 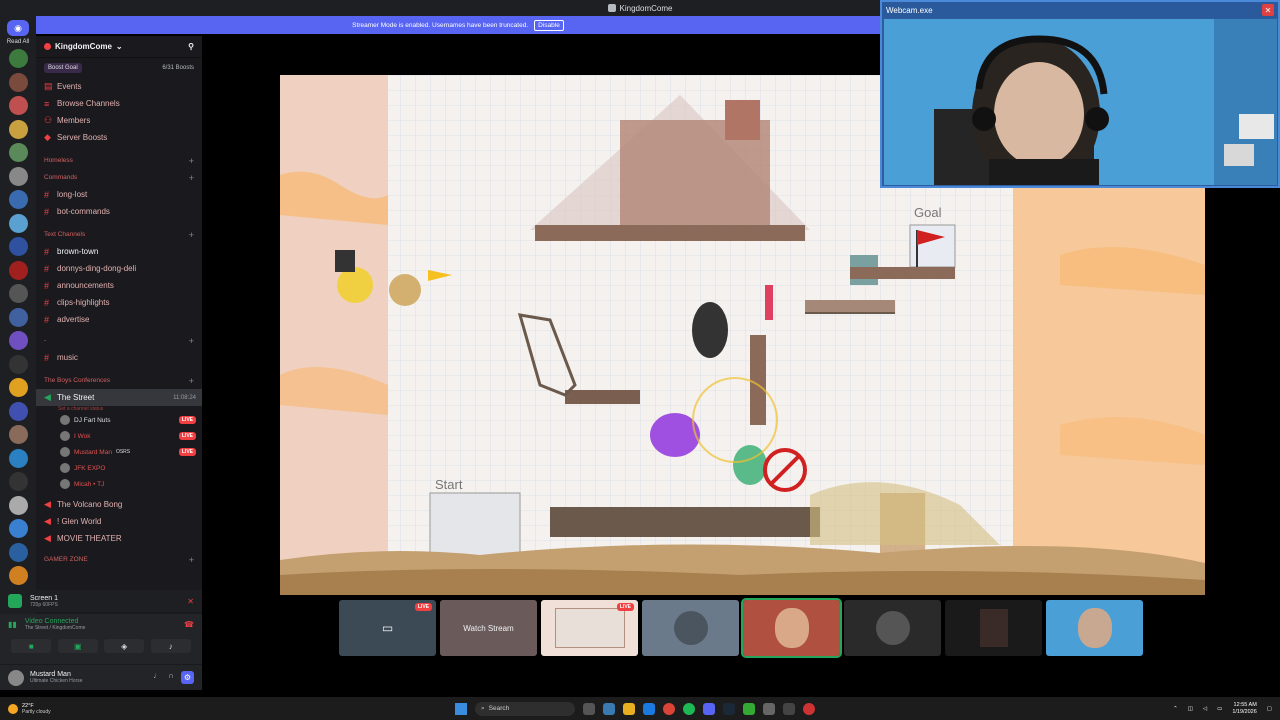 What do you see at coordinates (1219, 709) in the screenshot?
I see `battery-icon: ▭` at bounding box center [1219, 709].